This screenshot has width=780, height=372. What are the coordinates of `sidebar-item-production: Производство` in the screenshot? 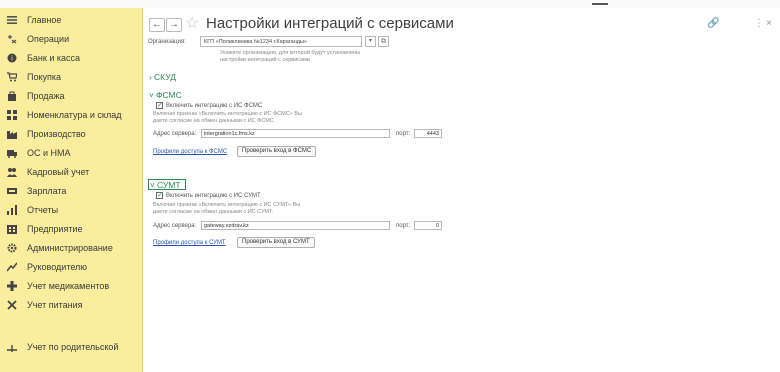 It's located at (71, 134).